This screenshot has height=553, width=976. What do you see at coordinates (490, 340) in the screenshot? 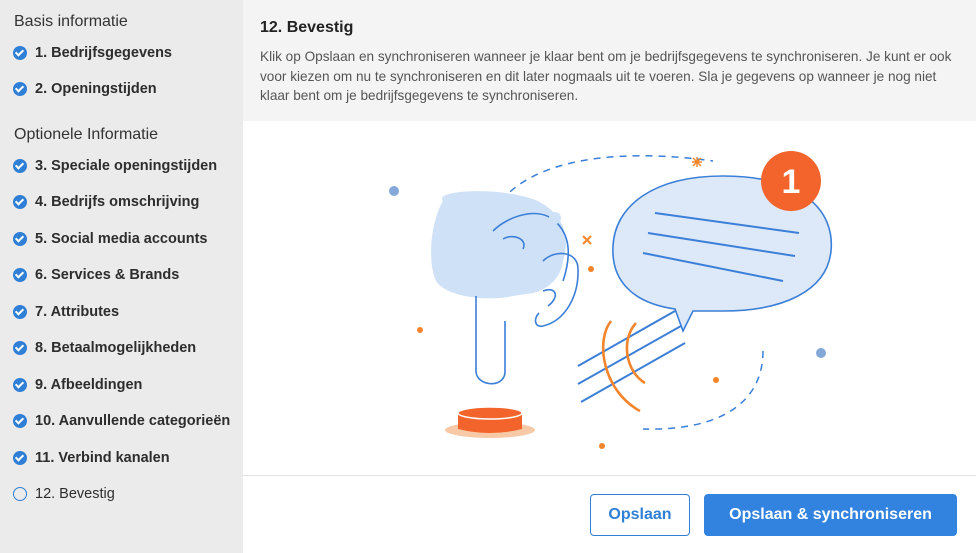
I see `wrist-outline` at bounding box center [490, 340].